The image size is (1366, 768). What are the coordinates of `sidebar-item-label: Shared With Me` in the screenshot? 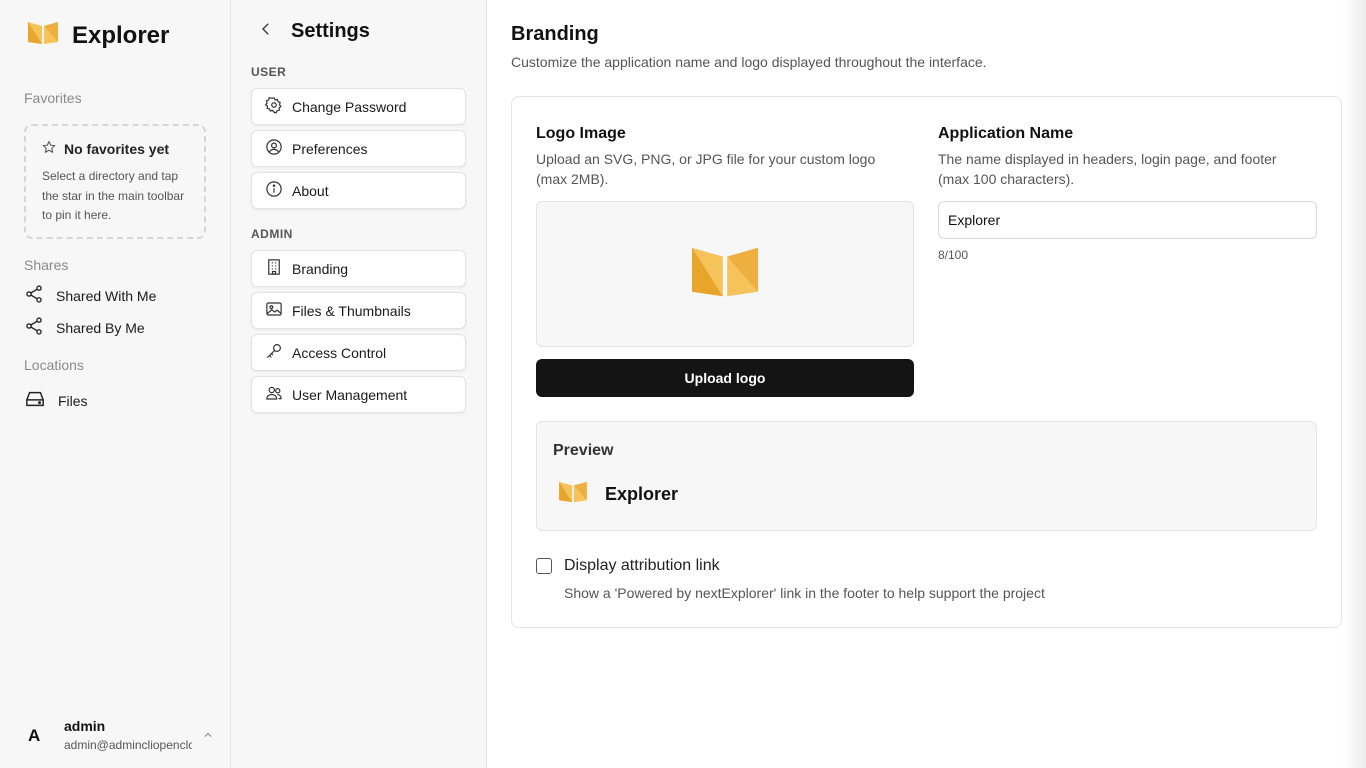 It's located at (106, 295).